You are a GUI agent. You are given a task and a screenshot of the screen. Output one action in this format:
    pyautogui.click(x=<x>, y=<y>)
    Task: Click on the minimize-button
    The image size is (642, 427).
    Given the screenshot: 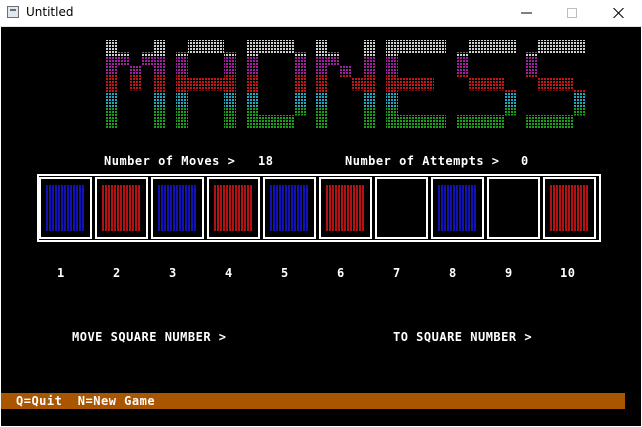 What is the action you would take?
    pyautogui.click(x=527, y=13)
    